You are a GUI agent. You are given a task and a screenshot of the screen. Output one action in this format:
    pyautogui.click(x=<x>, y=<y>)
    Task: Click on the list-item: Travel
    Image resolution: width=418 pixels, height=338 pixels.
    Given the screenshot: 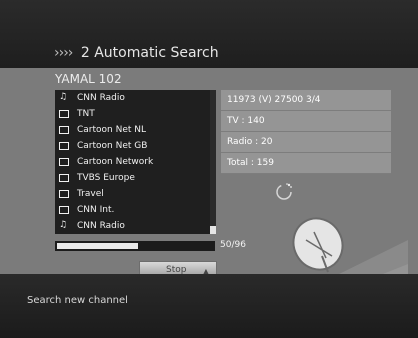 What is the action you would take?
    pyautogui.click(x=131, y=194)
    